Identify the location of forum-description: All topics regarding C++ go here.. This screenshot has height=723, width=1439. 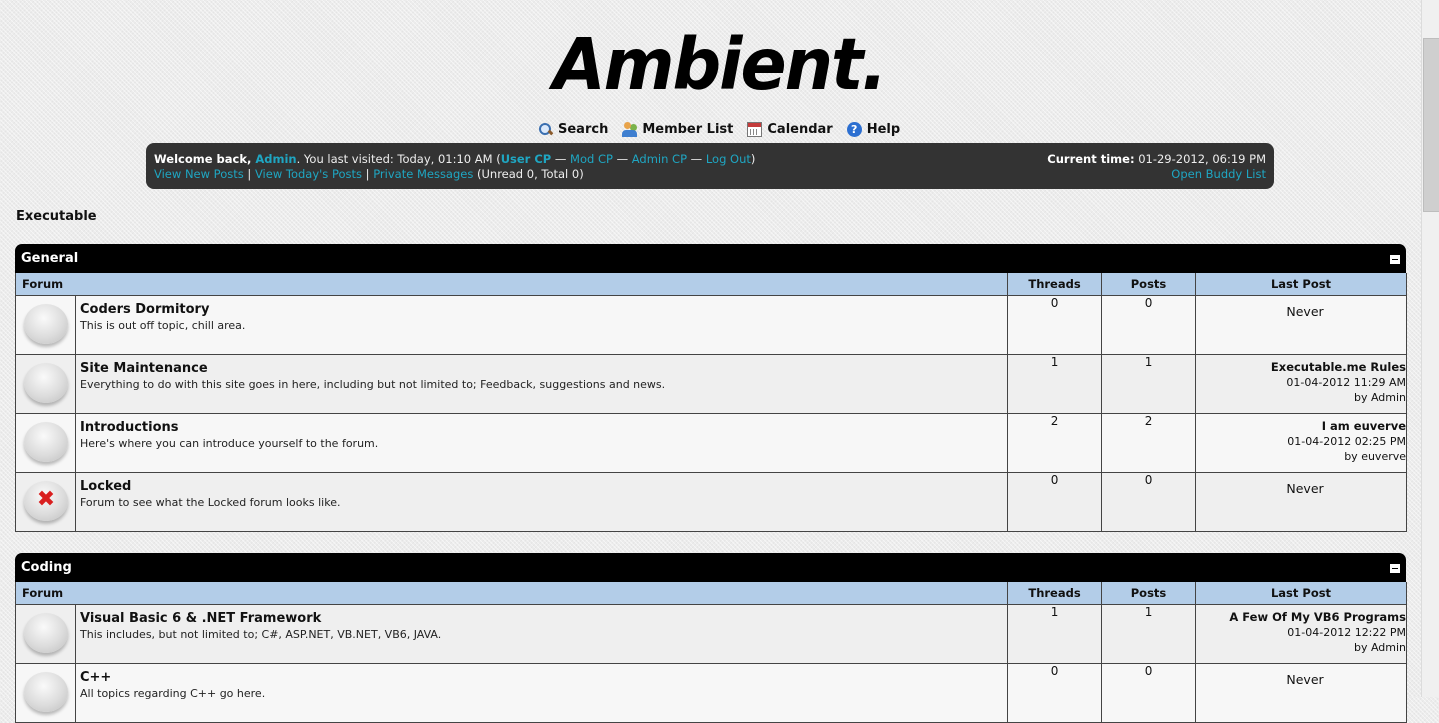
(173, 693).